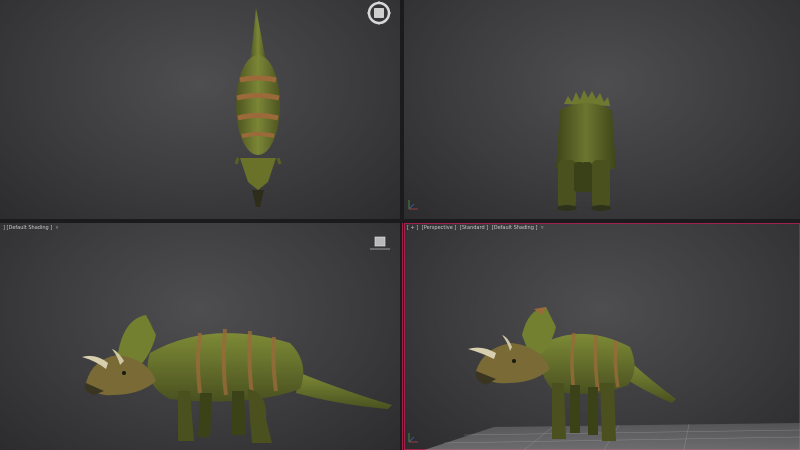 The width and height of the screenshot is (800, 450). I want to click on viewport-divider-horizontal, so click(400, 221).